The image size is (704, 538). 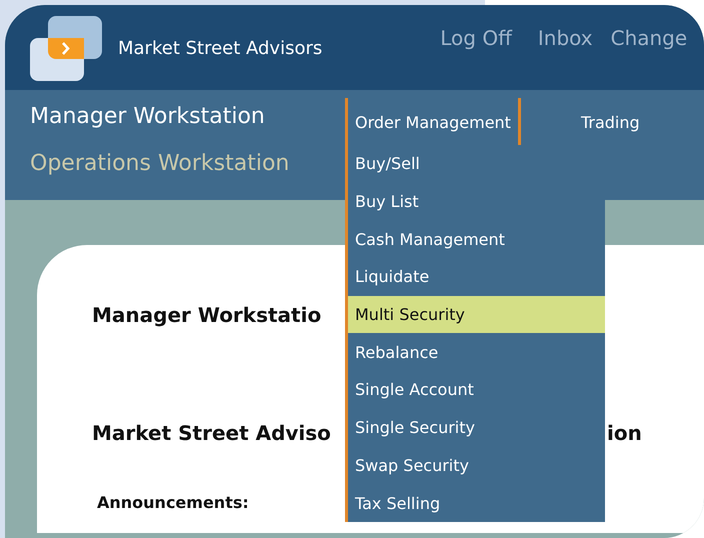 I want to click on header-link: Change, so click(x=649, y=38).